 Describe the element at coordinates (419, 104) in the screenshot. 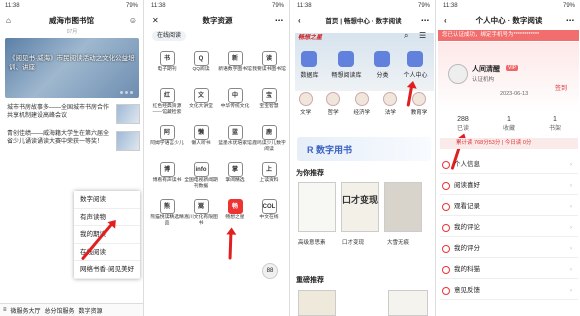

I see `category-education: 教育学` at that location.